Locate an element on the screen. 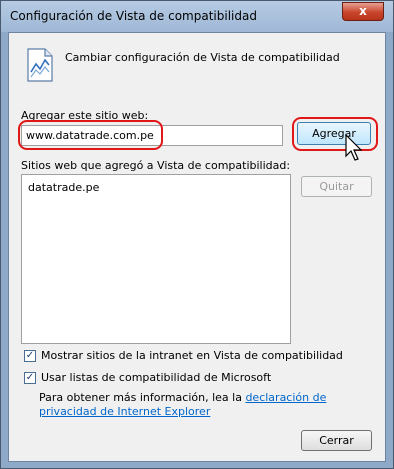  remove-button: Quitar is located at coordinates (336, 186).